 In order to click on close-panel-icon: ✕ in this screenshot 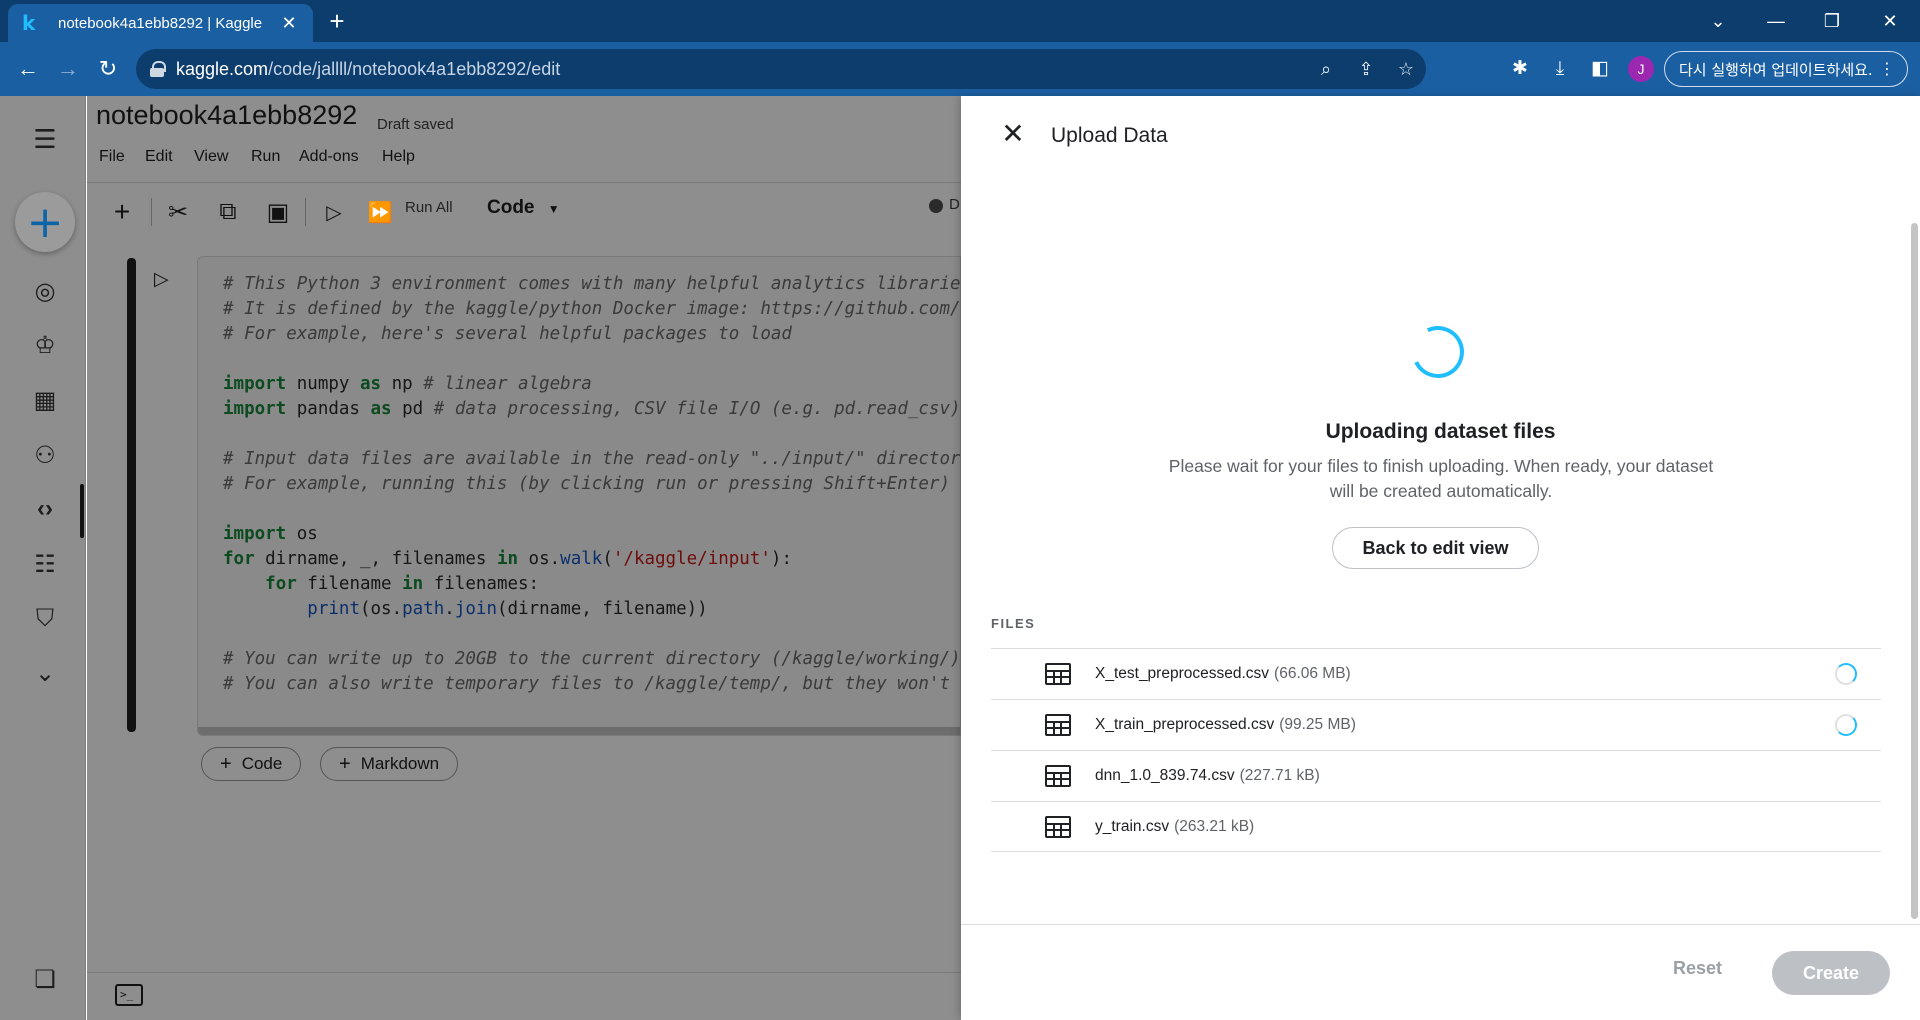, I will do `click(1013, 133)`.